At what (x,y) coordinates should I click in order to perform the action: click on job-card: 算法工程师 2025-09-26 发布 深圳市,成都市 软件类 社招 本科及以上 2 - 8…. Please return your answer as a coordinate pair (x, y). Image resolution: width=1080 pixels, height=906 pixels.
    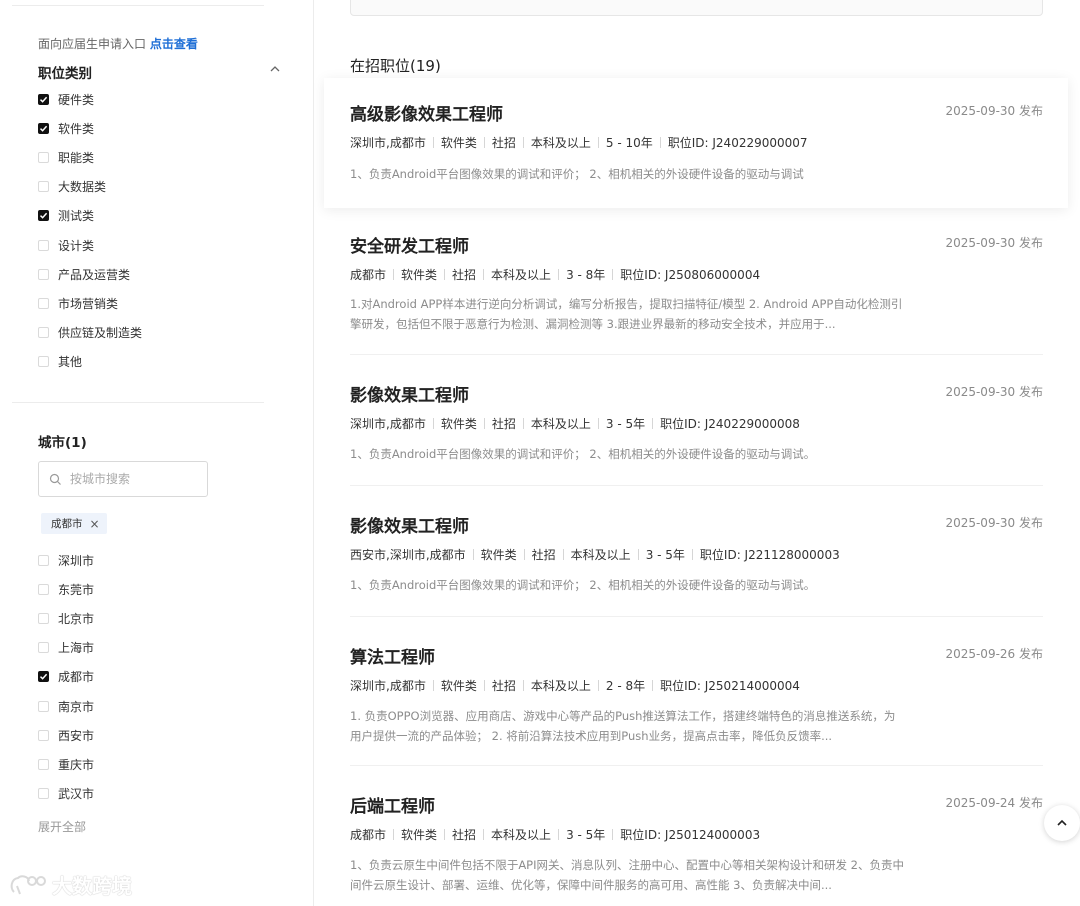
    Looking at the image, I should click on (696, 703).